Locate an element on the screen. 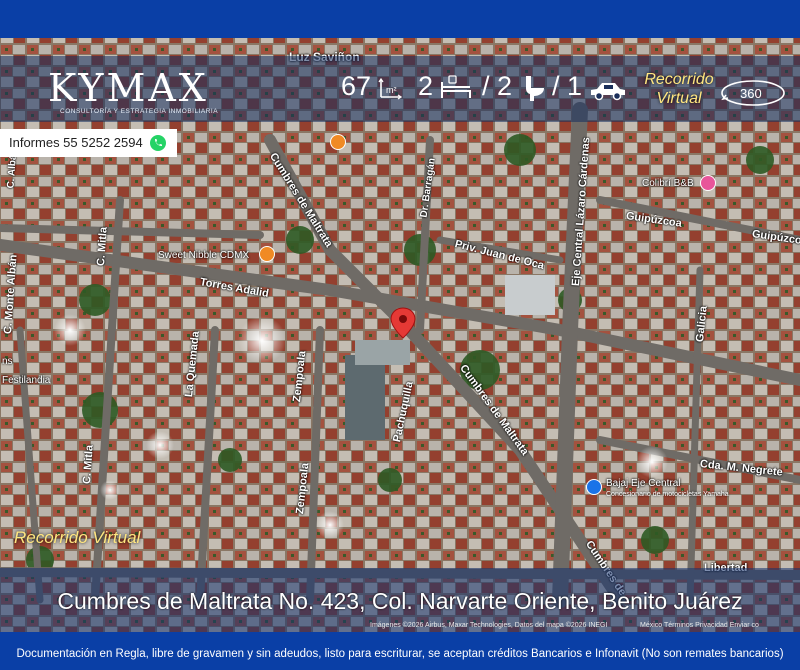 The image size is (800, 670). poi-label: Bajaj Eje Central is located at coordinates (643, 483).